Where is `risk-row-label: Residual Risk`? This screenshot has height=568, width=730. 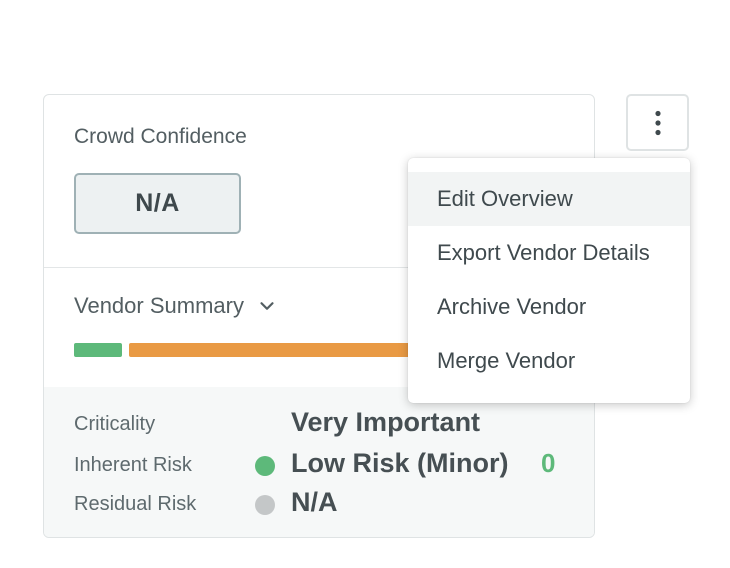
risk-row-label: Residual Risk is located at coordinates (135, 504).